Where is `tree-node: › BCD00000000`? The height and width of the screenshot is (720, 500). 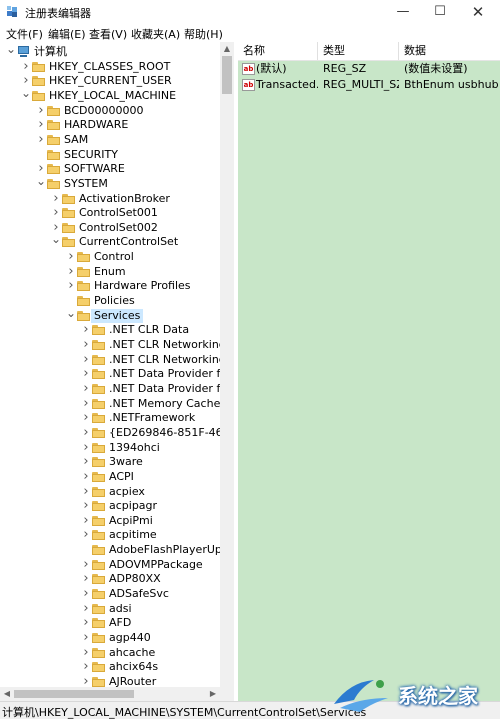 tree-node: › BCD00000000 is located at coordinates (110, 110).